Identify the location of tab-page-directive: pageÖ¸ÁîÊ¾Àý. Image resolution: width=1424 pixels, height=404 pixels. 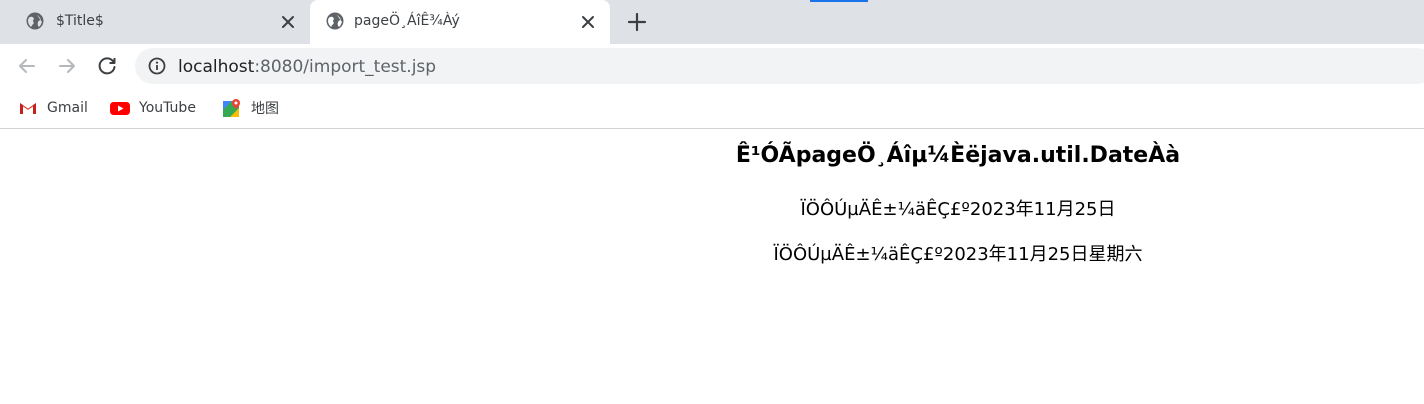
(460, 22).